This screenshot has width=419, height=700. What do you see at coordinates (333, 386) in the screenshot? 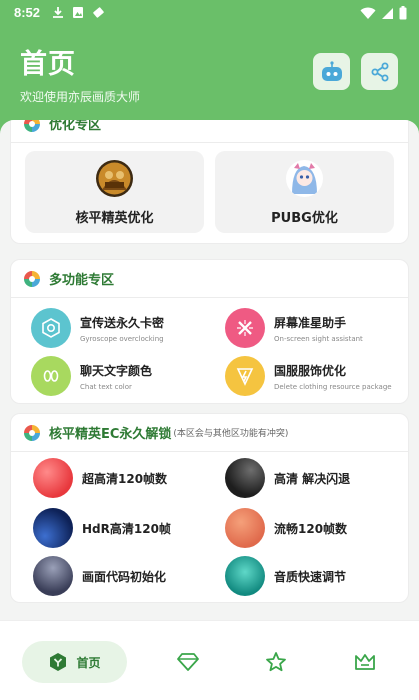
I see `feature-subtitle: Delete clothing resource package` at bounding box center [333, 386].